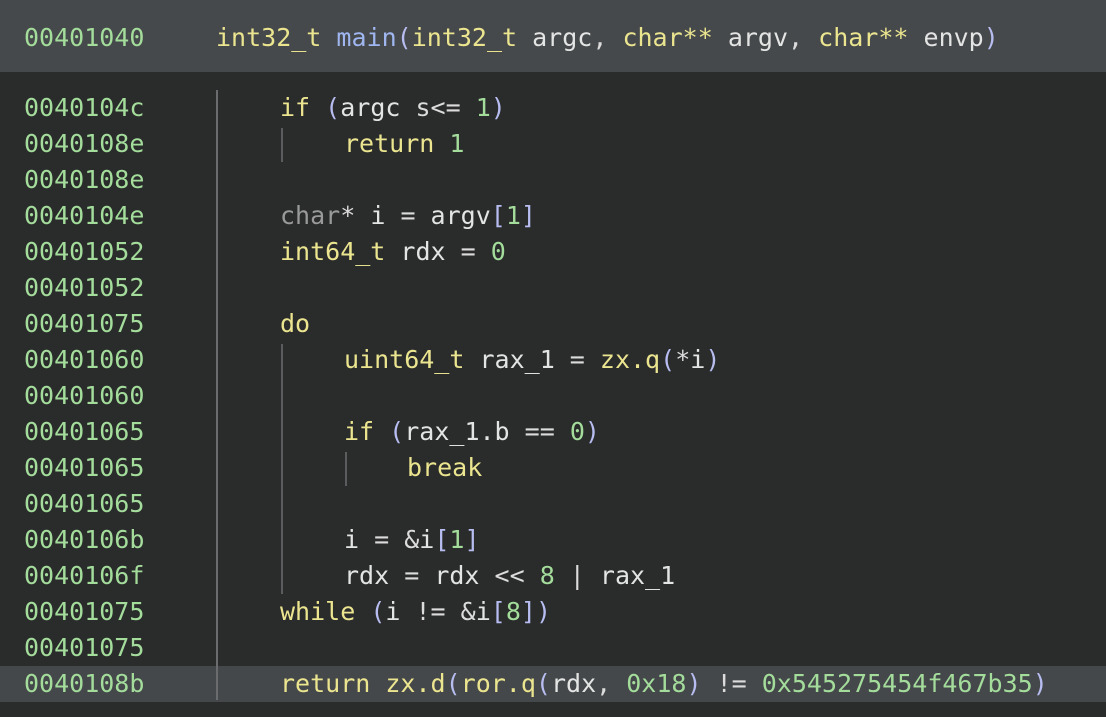 This screenshot has height=717, width=1106. What do you see at coordinates (758, 37) in the screenshot?
I see `param-name: argv` at bounding box center [758, 37].